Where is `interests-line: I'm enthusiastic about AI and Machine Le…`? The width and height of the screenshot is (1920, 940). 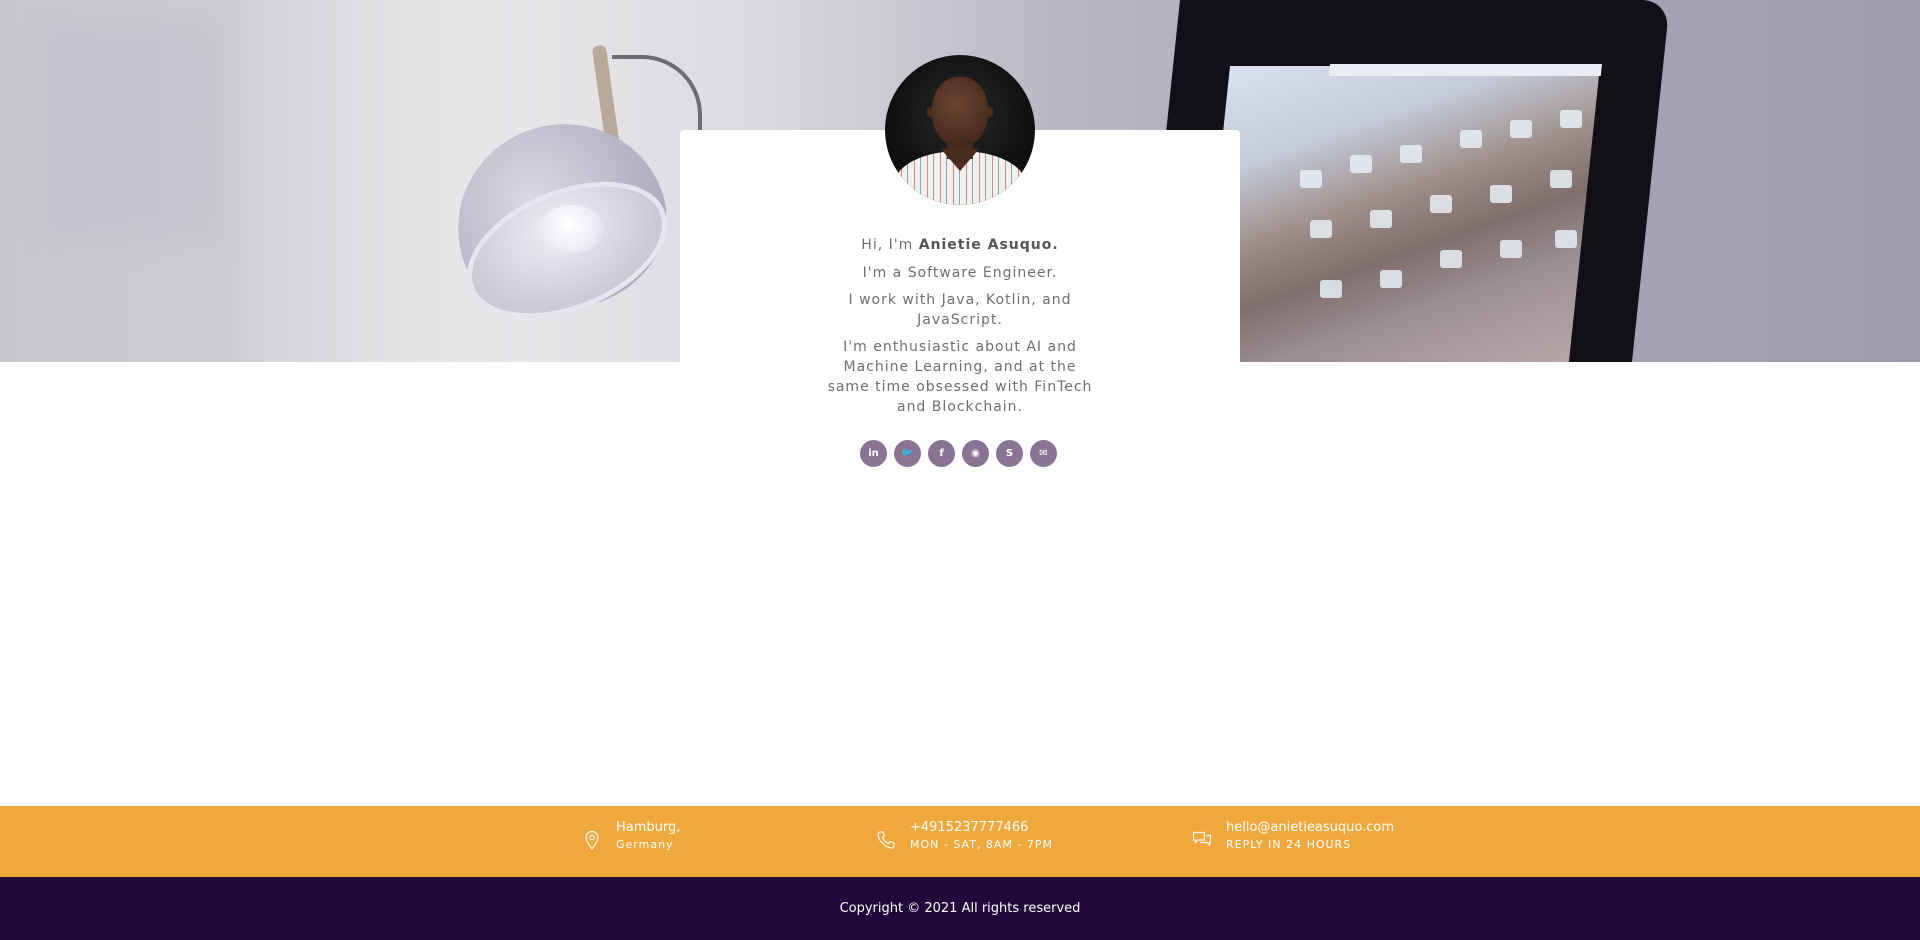
interests-line: I'm enthusiastic about AI and Machine Le… is located at coordinates (960, 377).